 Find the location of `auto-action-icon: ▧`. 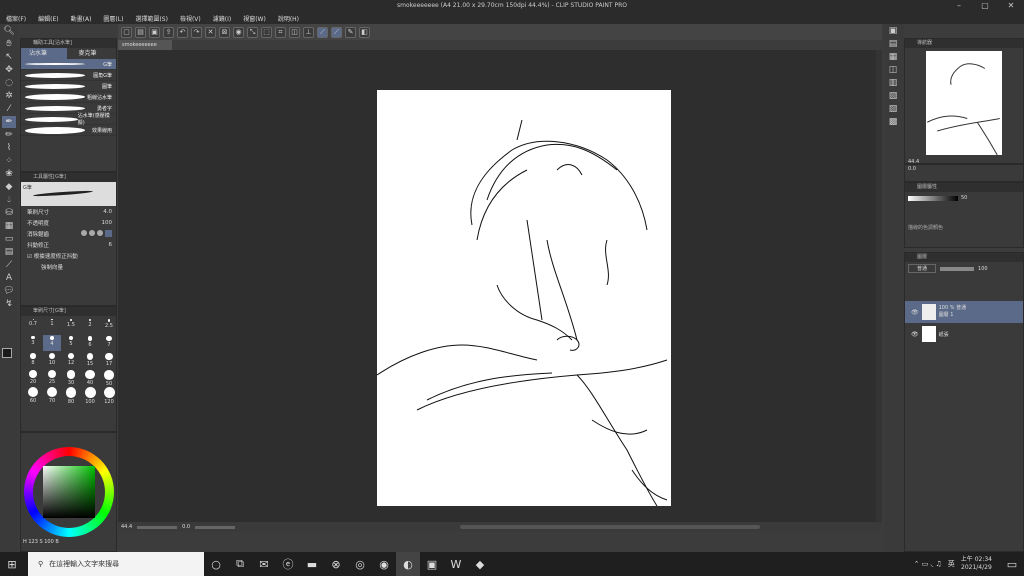

auto-action-icon: ▧ is located at coordinates (893, 96).